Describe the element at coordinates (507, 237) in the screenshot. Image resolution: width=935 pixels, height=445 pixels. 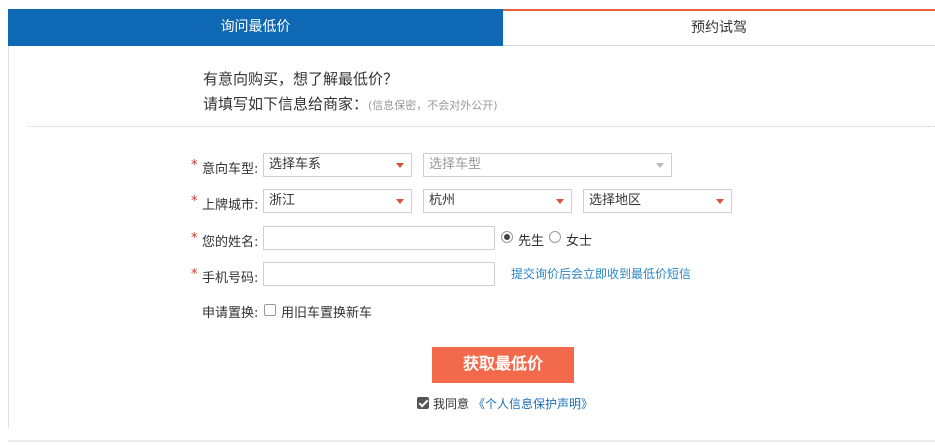
I see `gender-male-radio` at that location.